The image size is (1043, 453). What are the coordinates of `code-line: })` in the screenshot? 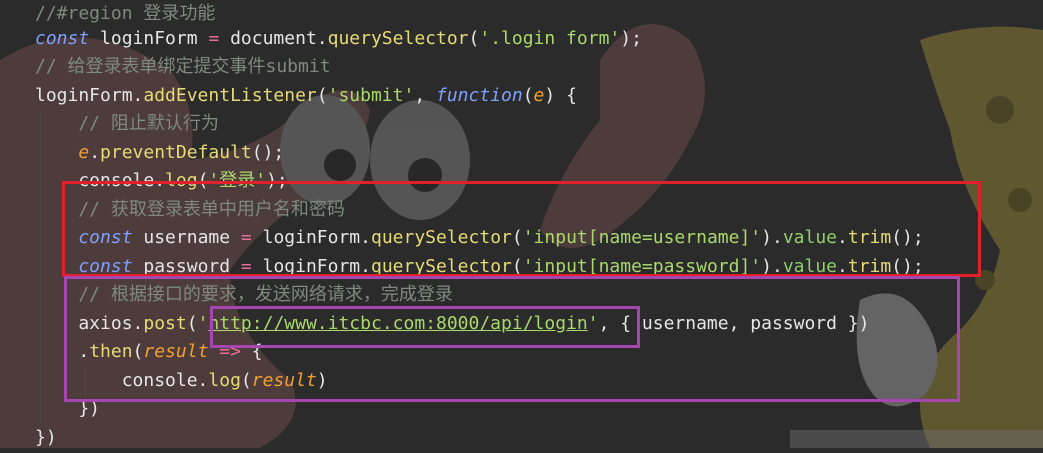 It's located at (46, 438).